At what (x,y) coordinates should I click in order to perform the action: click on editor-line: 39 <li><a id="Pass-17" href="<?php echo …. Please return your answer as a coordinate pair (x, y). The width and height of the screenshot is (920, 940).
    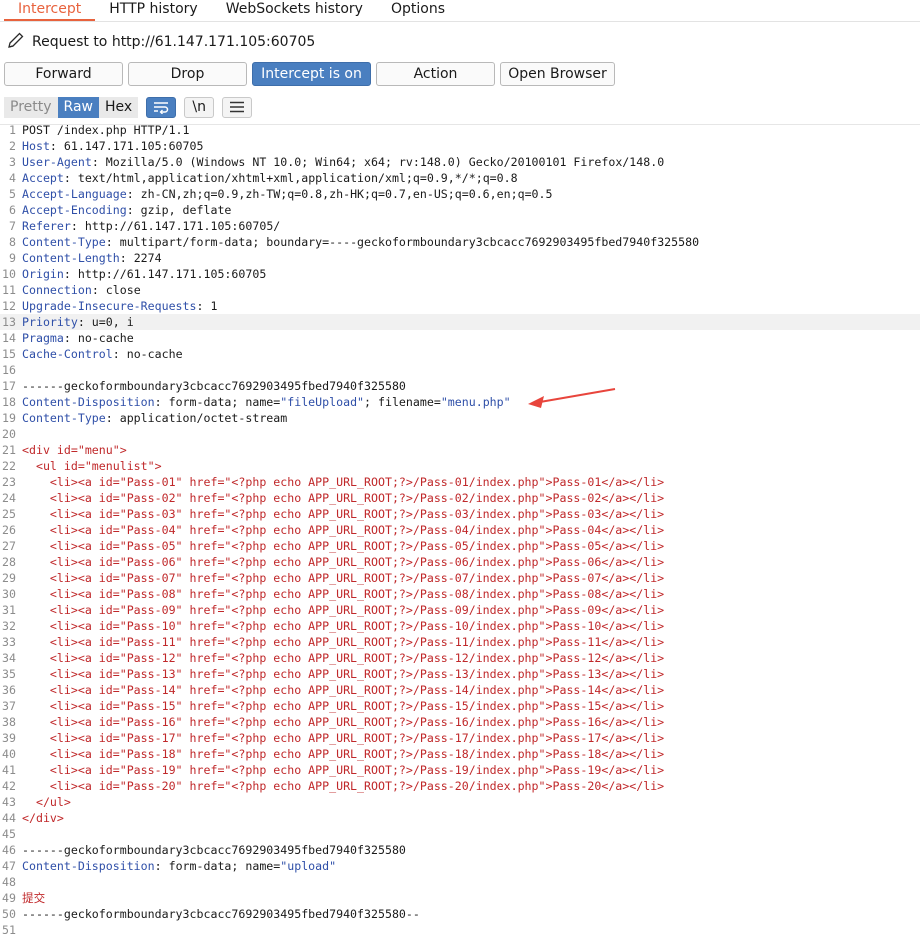
    Looking at the image, I should click on (460, 738).